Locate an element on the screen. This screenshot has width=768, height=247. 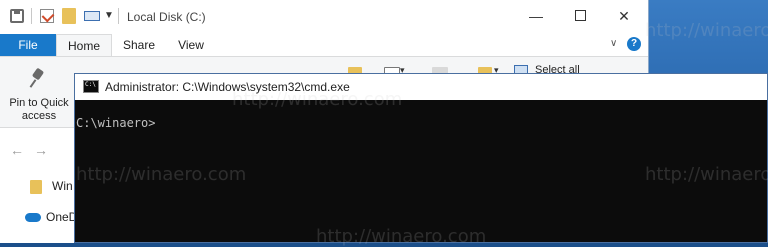
customize-toolbar-chevron-icon: ▼ is located at coordinates (109, 15).